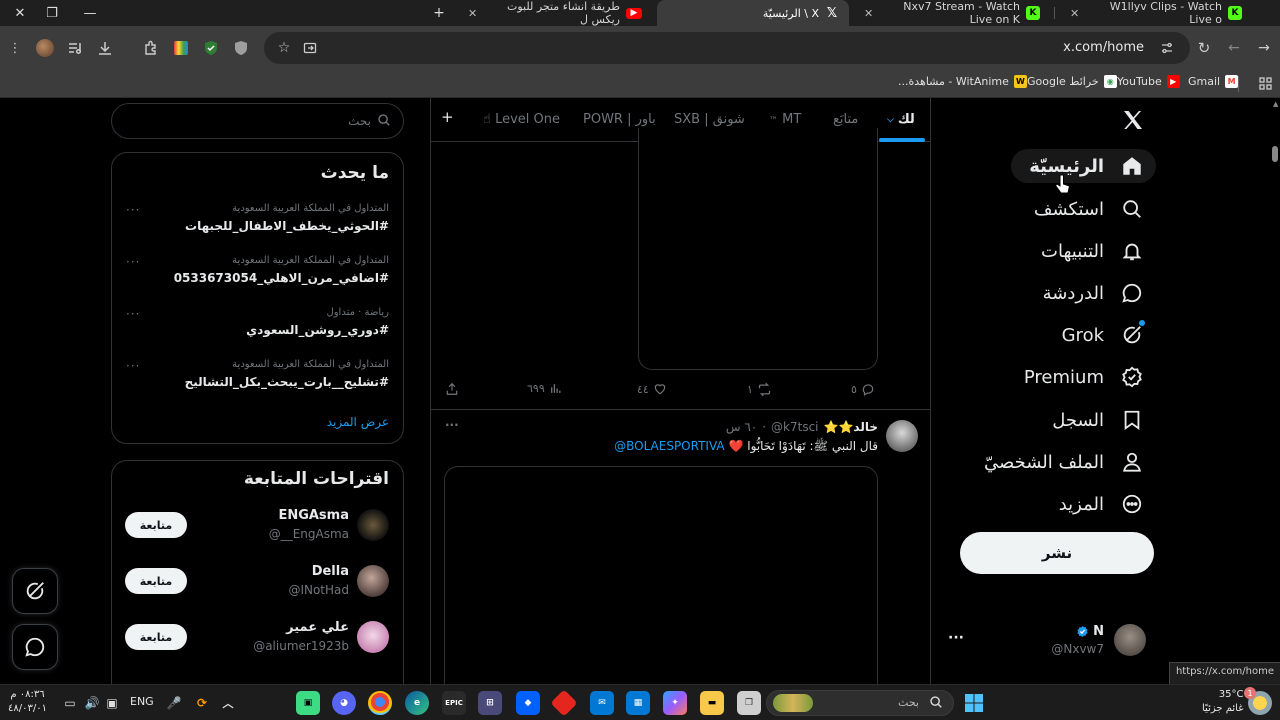 Image resolution: width=1280 pixels, height=720 pixels. I want to click on nav-explore: استكشف, so click(1089, 209).